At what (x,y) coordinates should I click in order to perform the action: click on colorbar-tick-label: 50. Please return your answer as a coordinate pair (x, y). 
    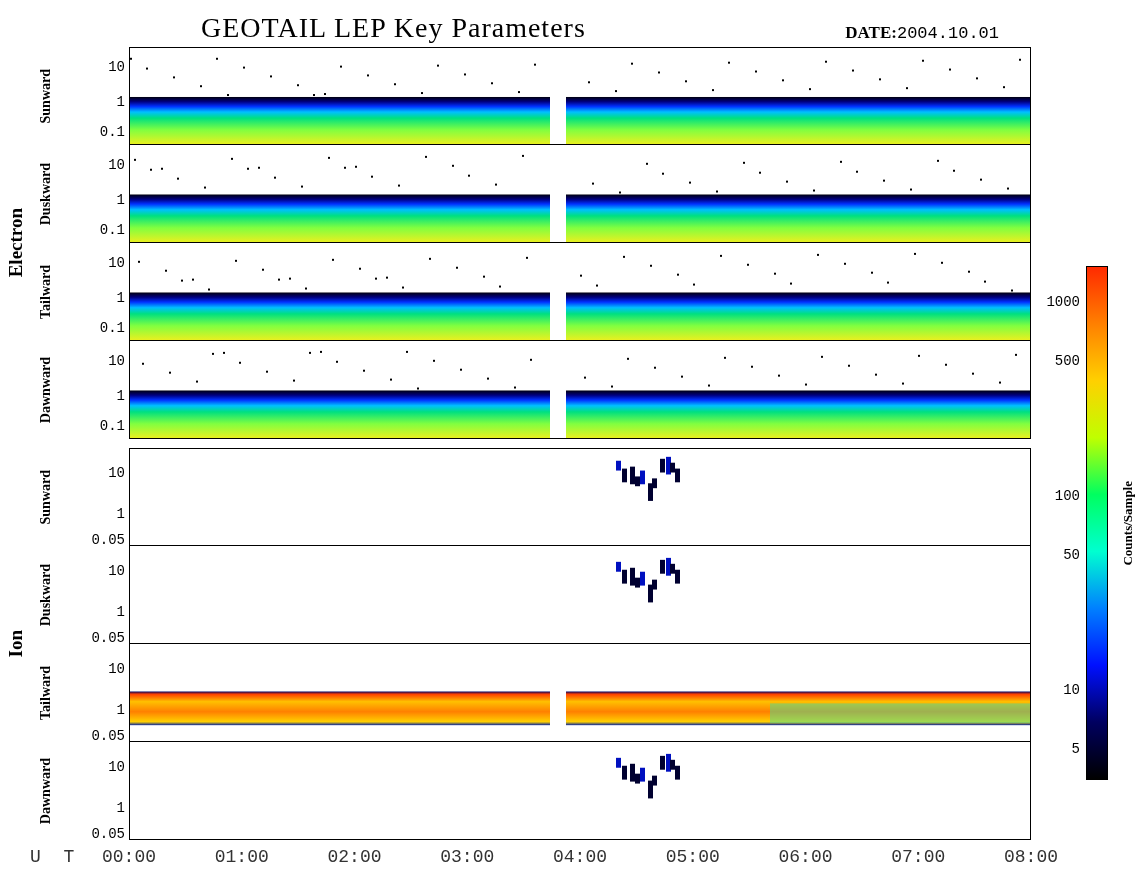
    Looking at the image, I should click on (1071, 554).